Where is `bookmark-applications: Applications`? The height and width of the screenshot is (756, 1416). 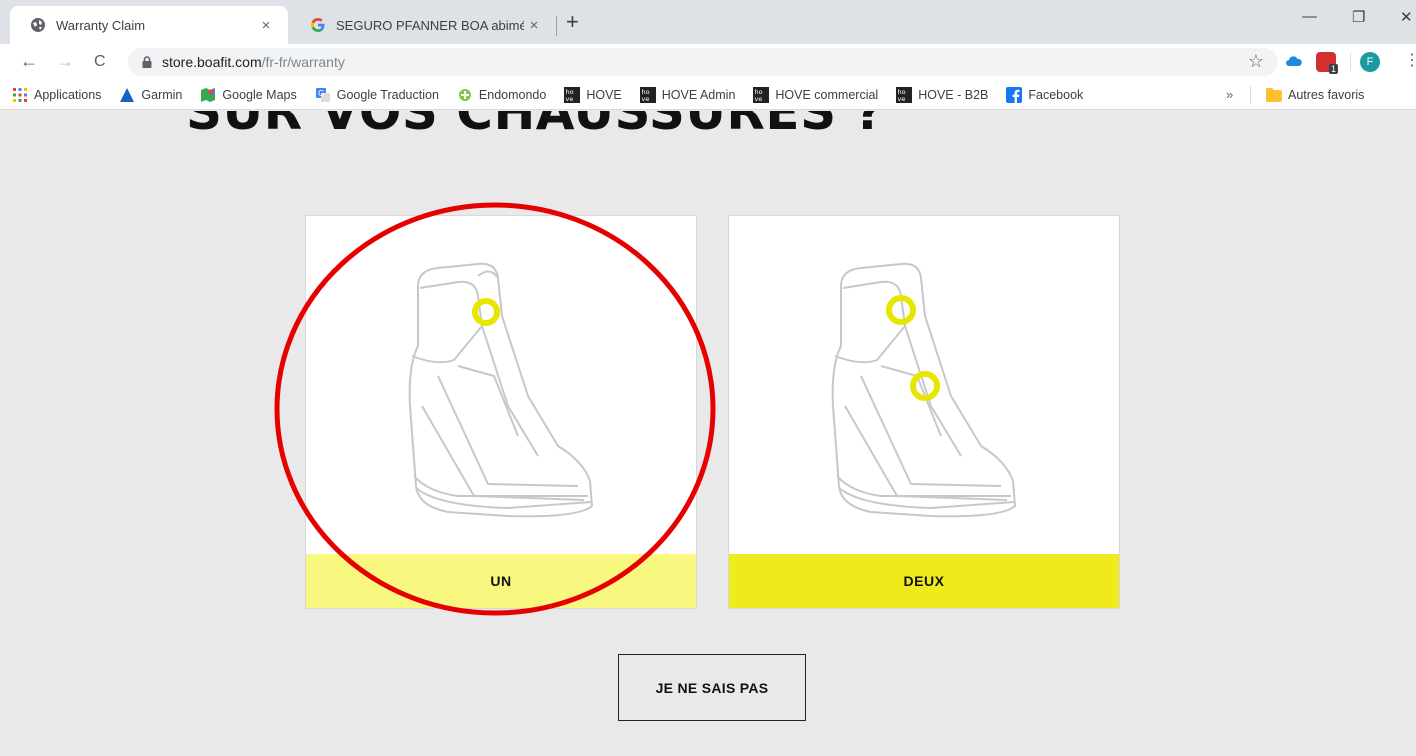
bookmark-applications: Applications is located at coordinates (56, 95).